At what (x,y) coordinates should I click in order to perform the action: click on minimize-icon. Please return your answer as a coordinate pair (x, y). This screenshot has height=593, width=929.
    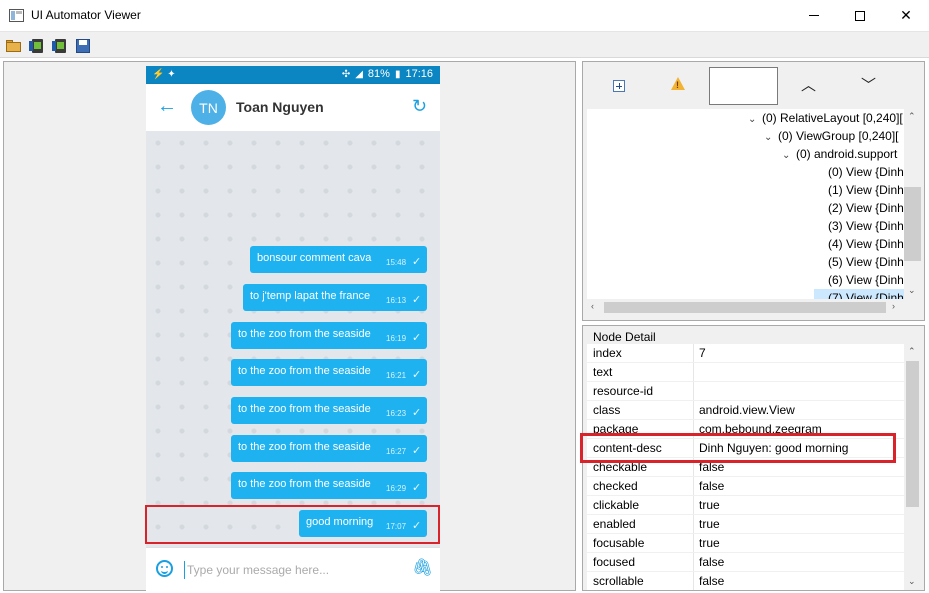
    Looking at the image, I should click on (814, 15).